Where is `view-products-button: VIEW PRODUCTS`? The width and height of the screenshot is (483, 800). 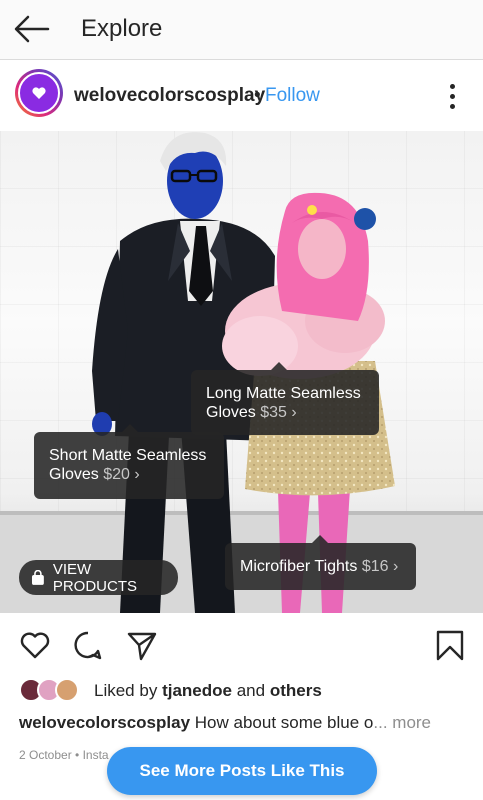 view-products-button: VIEW PRODUCTS is located at coordinates (98, 577).